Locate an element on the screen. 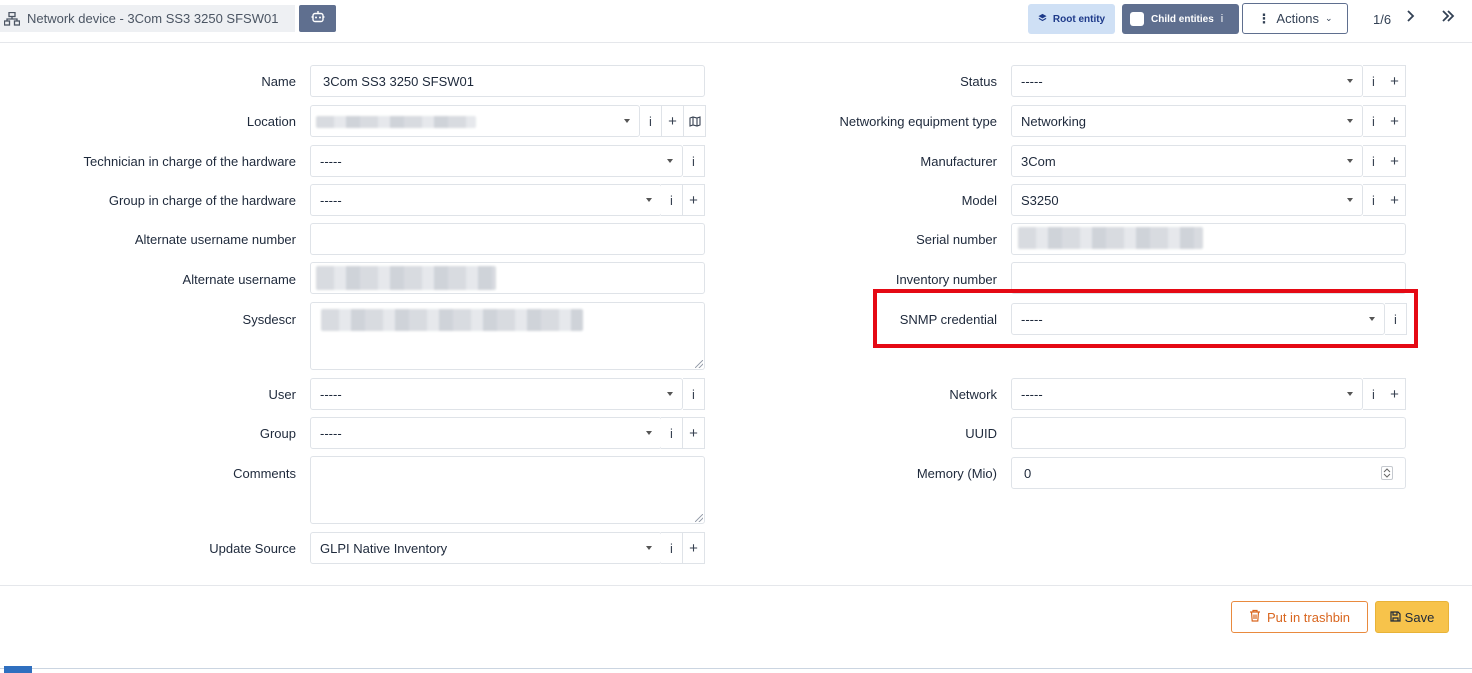 The image size is (1472, 673). inventory-label: Inventory number is located at coordinates (946, 279).